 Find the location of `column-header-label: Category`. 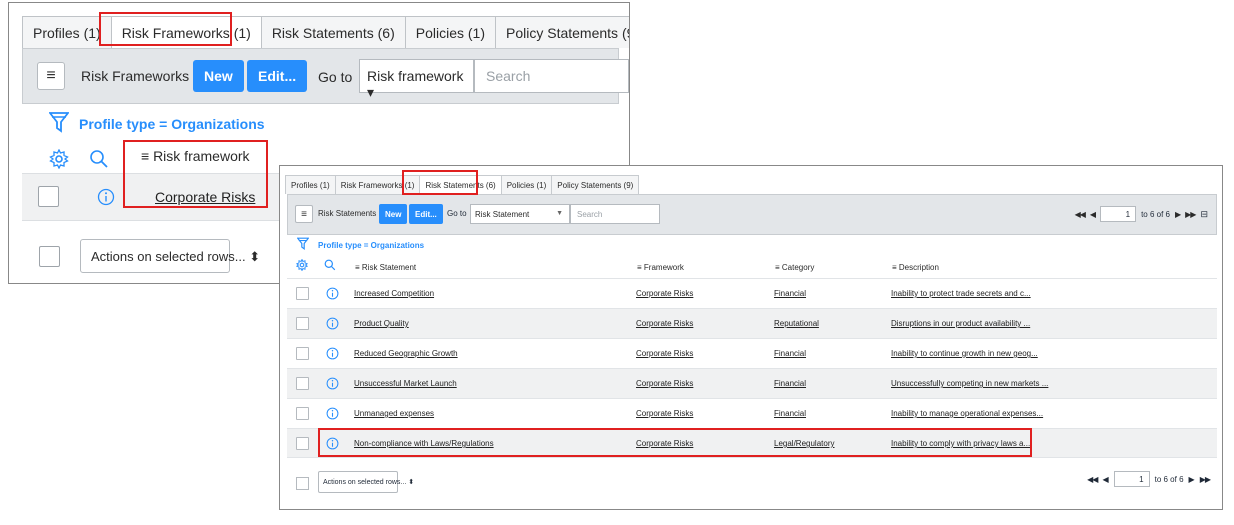

column-header-label: Category is located at coordinates (798, 267).